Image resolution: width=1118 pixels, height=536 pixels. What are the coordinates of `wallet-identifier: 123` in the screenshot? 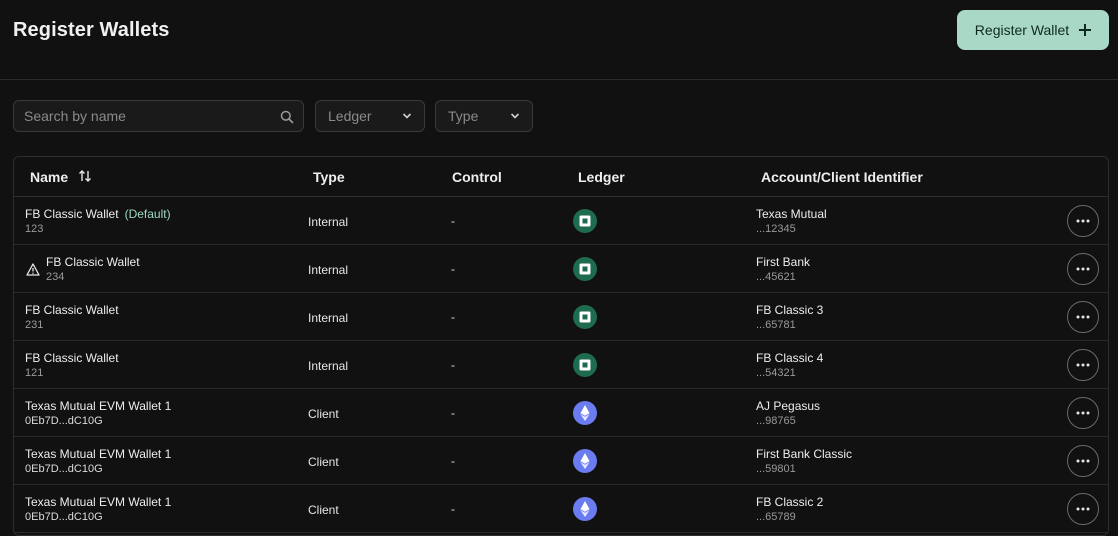 It's located at (34, 229).